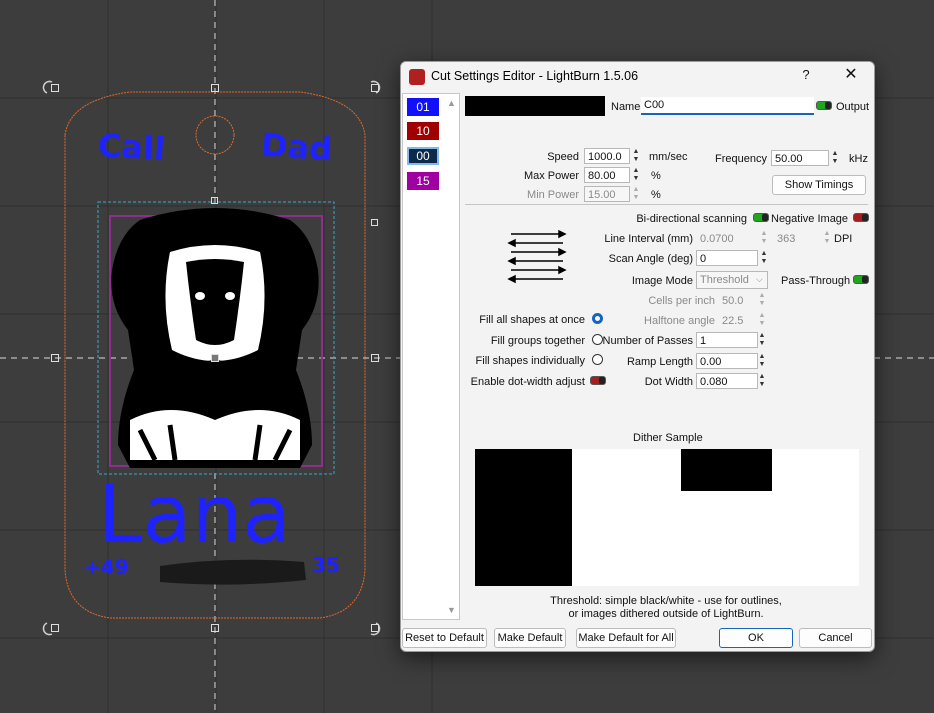 The height and width of the screenshot is (713, 934). What do you see at coordinates (727, 381) in the screenshot?
I see `dot-width-input: 0.080` at bounding box center [727, 381].